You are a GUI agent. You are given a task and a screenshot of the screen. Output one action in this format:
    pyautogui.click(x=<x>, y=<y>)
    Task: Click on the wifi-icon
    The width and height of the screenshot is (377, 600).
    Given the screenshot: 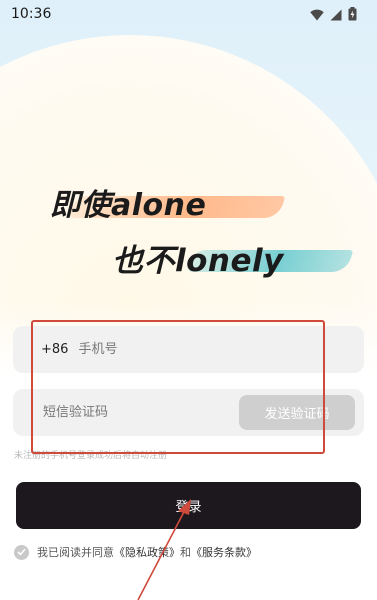 What is the action you would take?
    pyautogui.click(x=317, y=15)
    